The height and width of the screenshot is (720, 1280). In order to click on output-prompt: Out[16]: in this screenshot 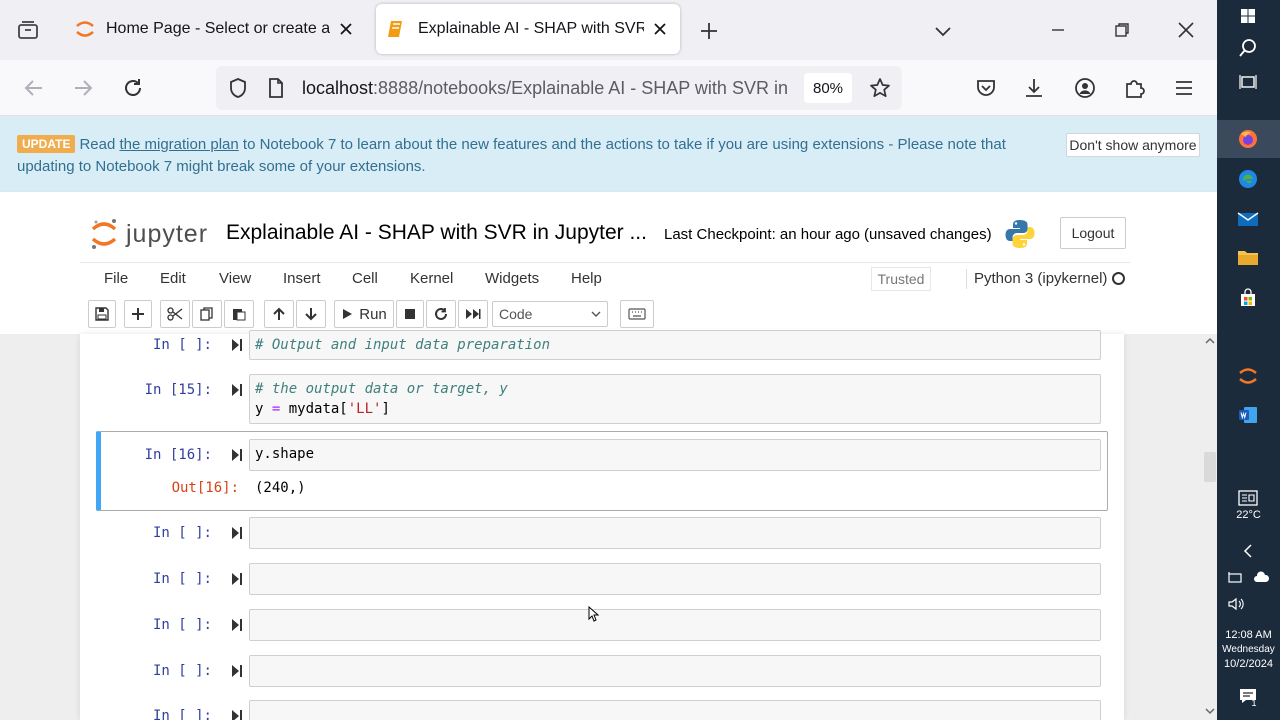, I will do `click(205, 488)`.